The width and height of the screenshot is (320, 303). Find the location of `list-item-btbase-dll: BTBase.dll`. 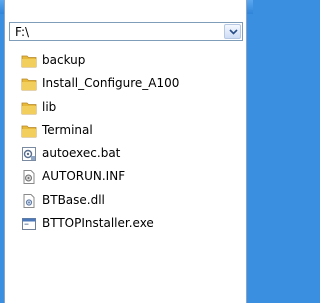

list-item-btbase-dll: BTBase.dll is located at coordinates (125, 200).